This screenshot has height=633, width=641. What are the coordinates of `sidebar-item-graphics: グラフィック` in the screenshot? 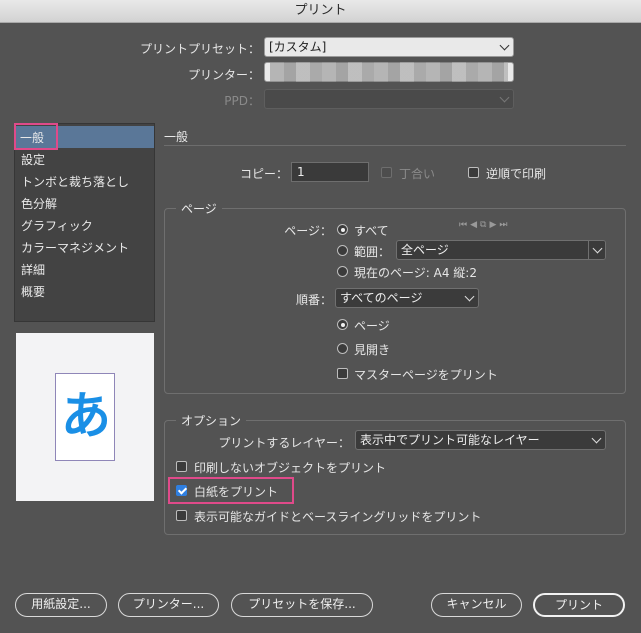 It's located at (57, 225).